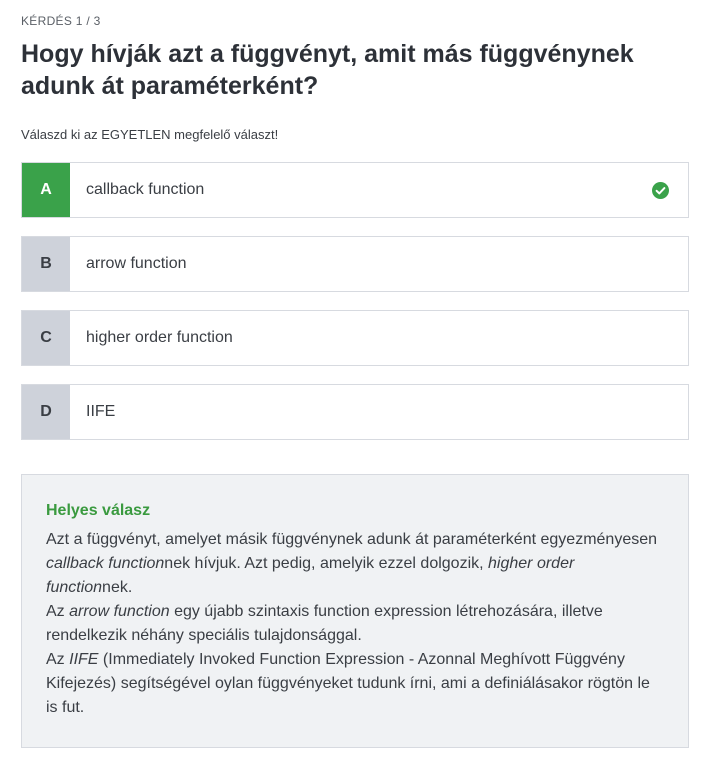 The width and height of the screenshot is (713, 767). I want to click on term-callback: callback function, so click(105, 563).